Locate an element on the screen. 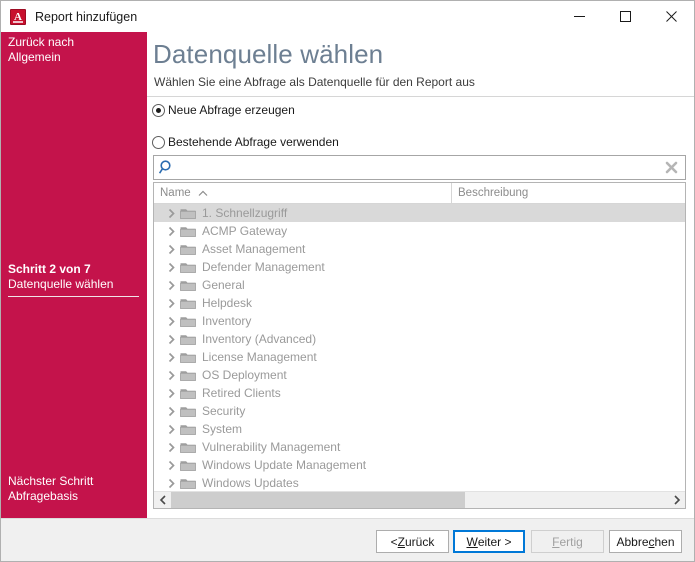  row-label: Retired Clients is located at coordinates (241, 393).